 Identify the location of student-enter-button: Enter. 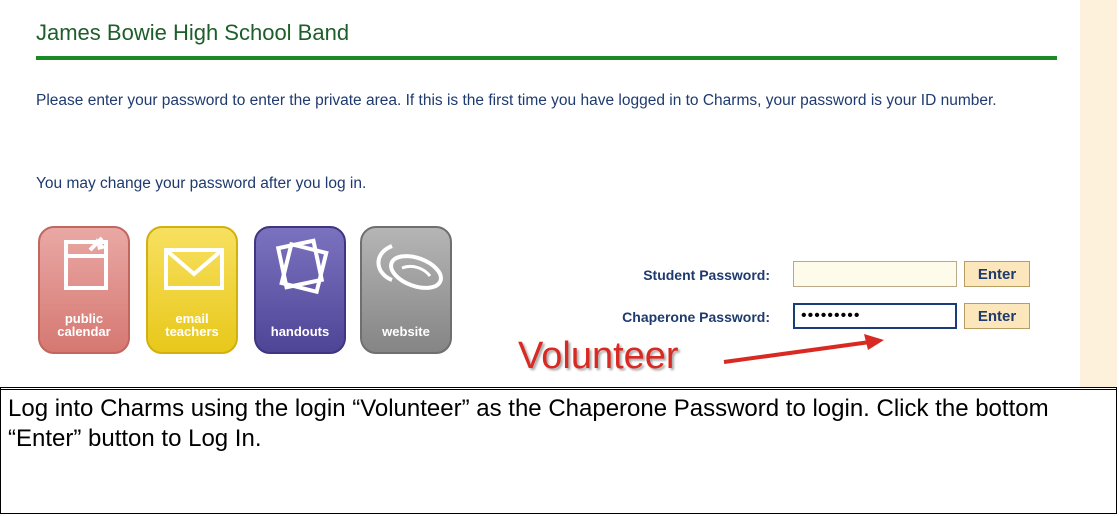
(997, 274).